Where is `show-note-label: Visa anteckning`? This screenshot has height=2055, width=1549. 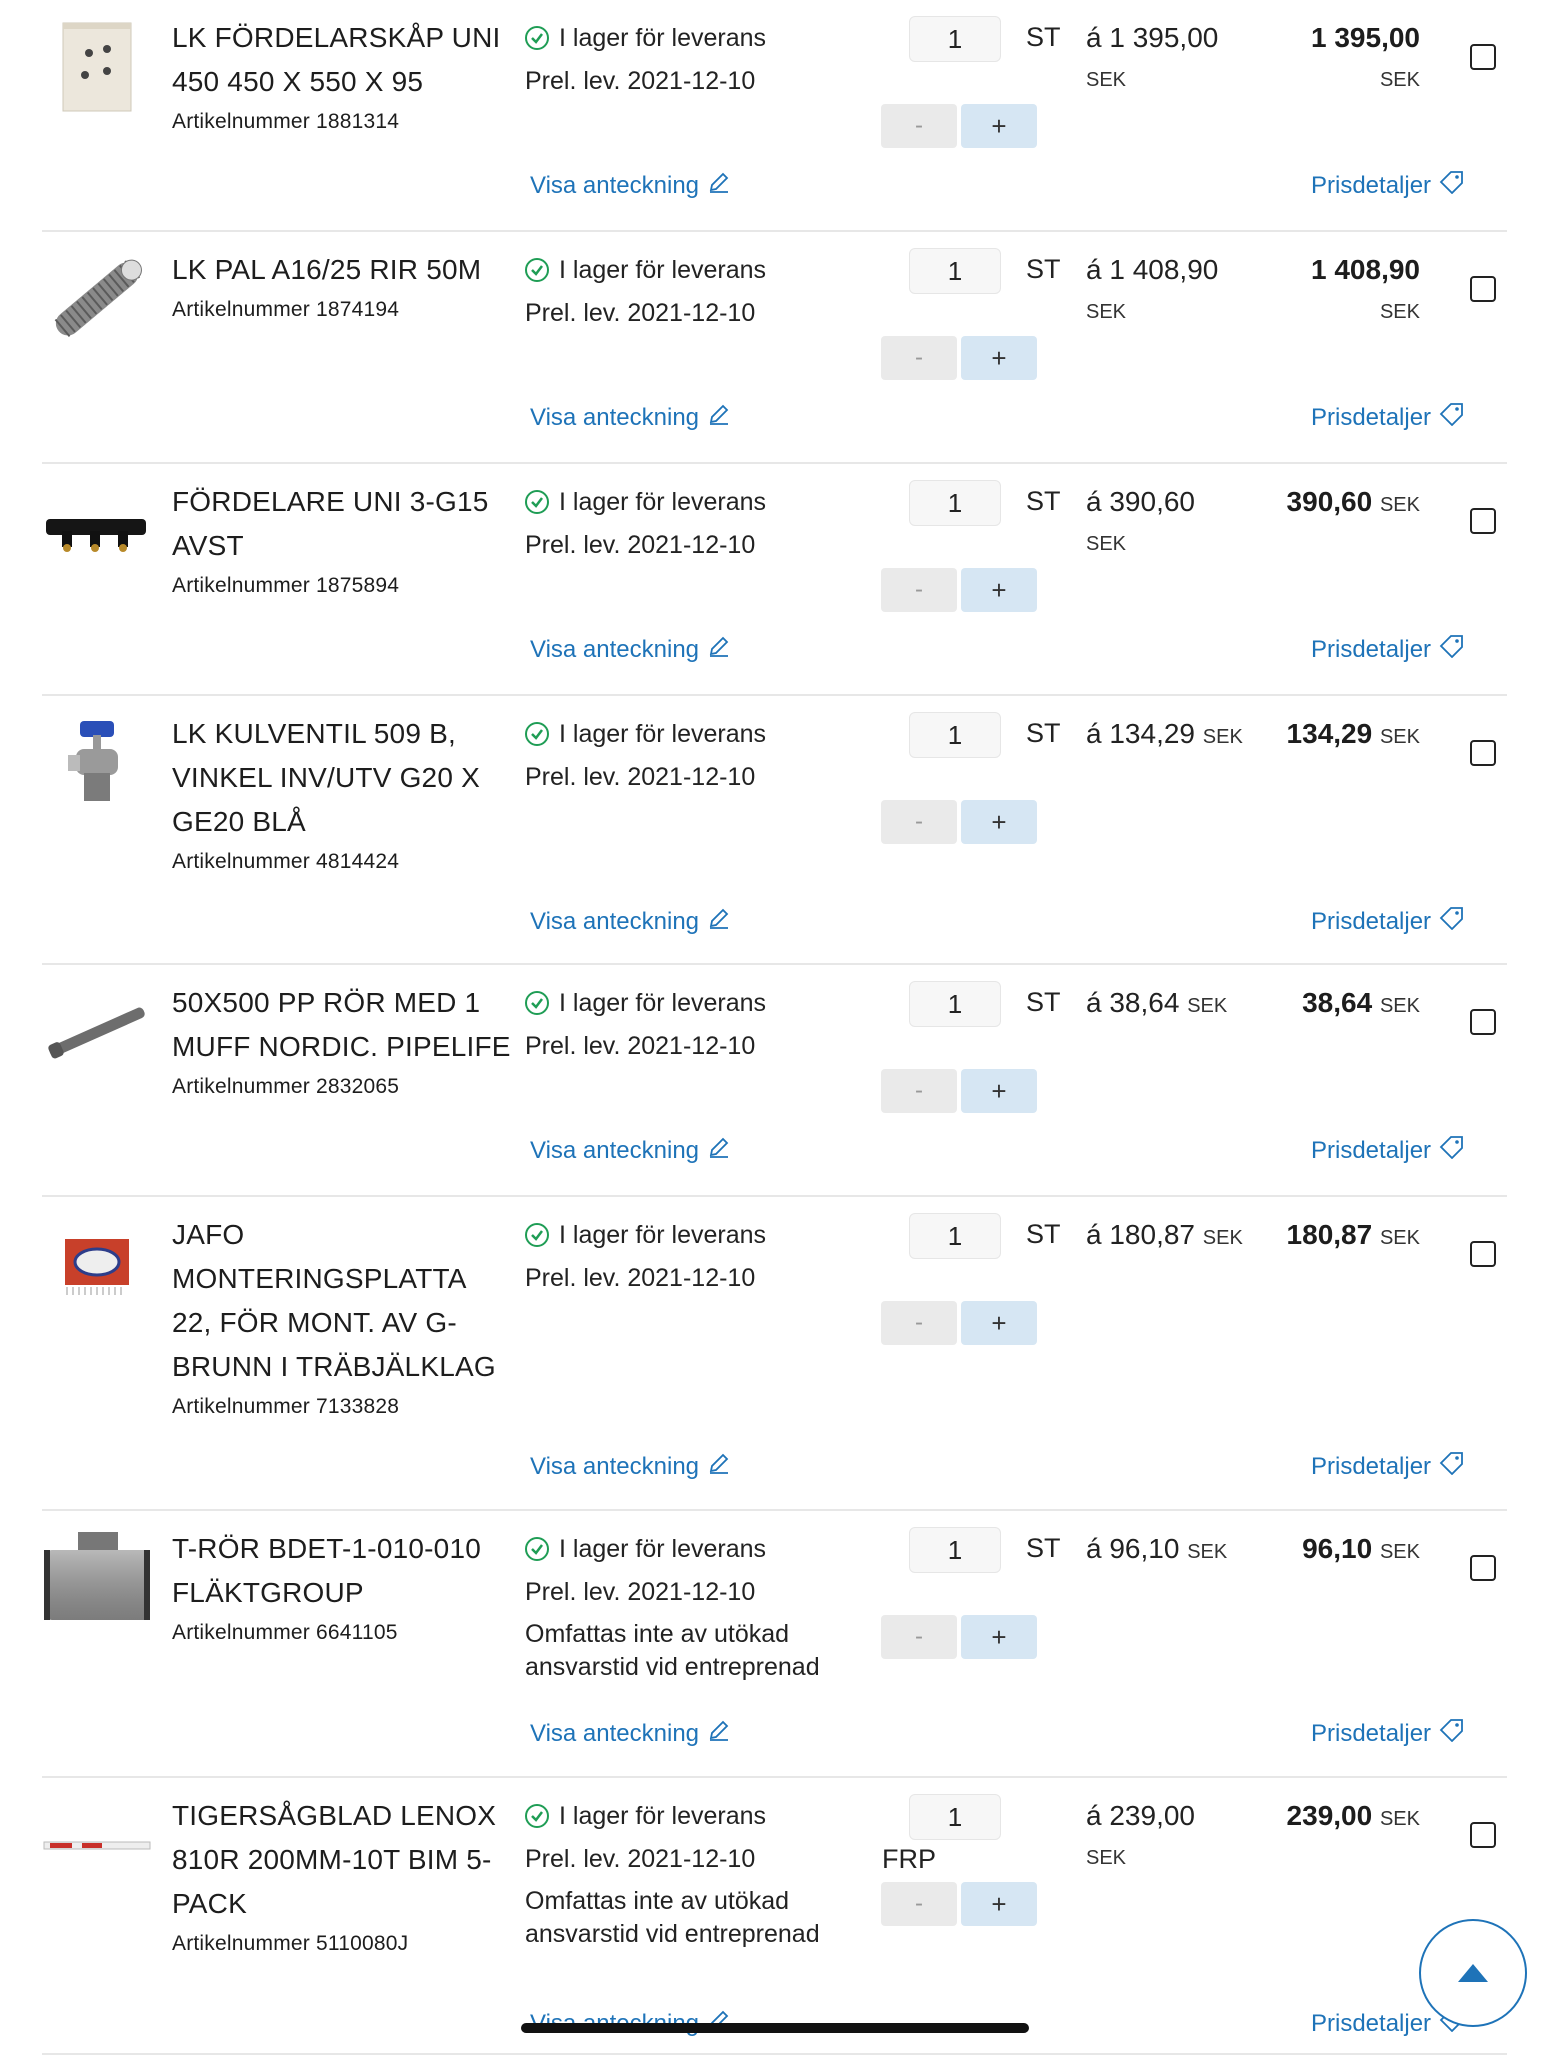
show-note-label: Visa anteckning is located at coordinates (615, 1733).